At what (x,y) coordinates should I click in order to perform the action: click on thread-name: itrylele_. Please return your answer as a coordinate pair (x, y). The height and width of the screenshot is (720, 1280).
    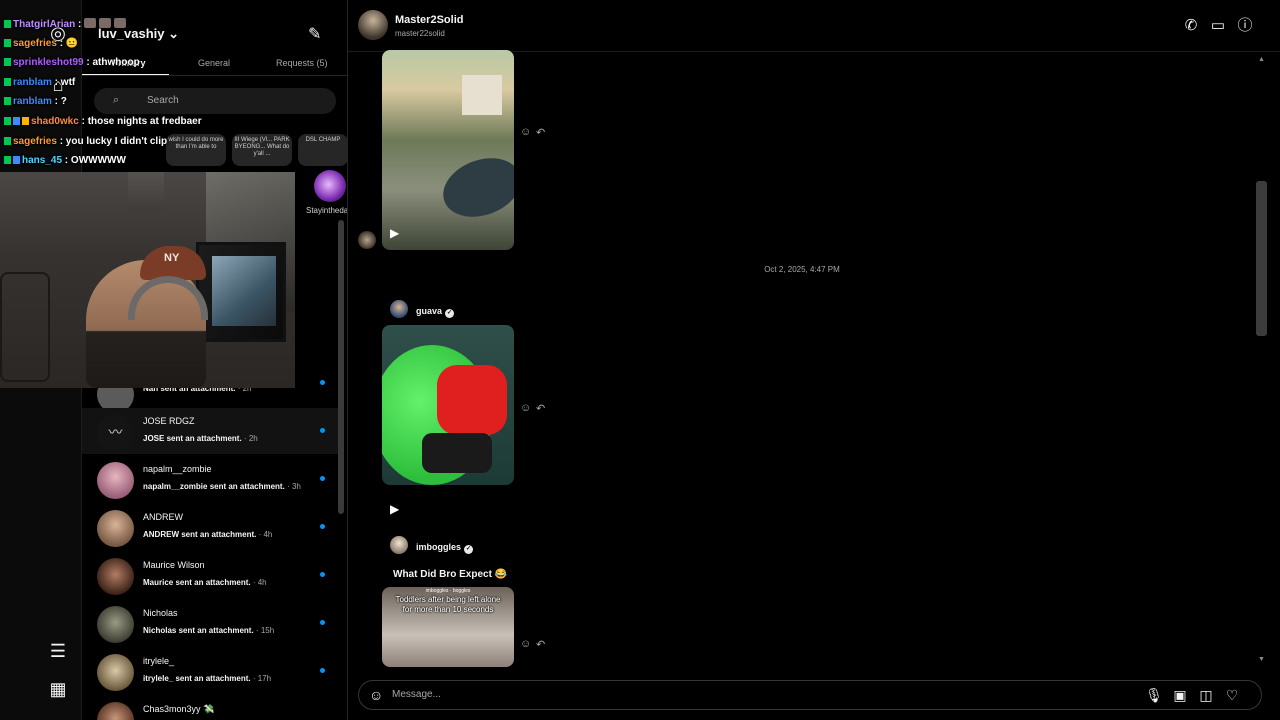
    Looking at the image, I should click on (159, 661).